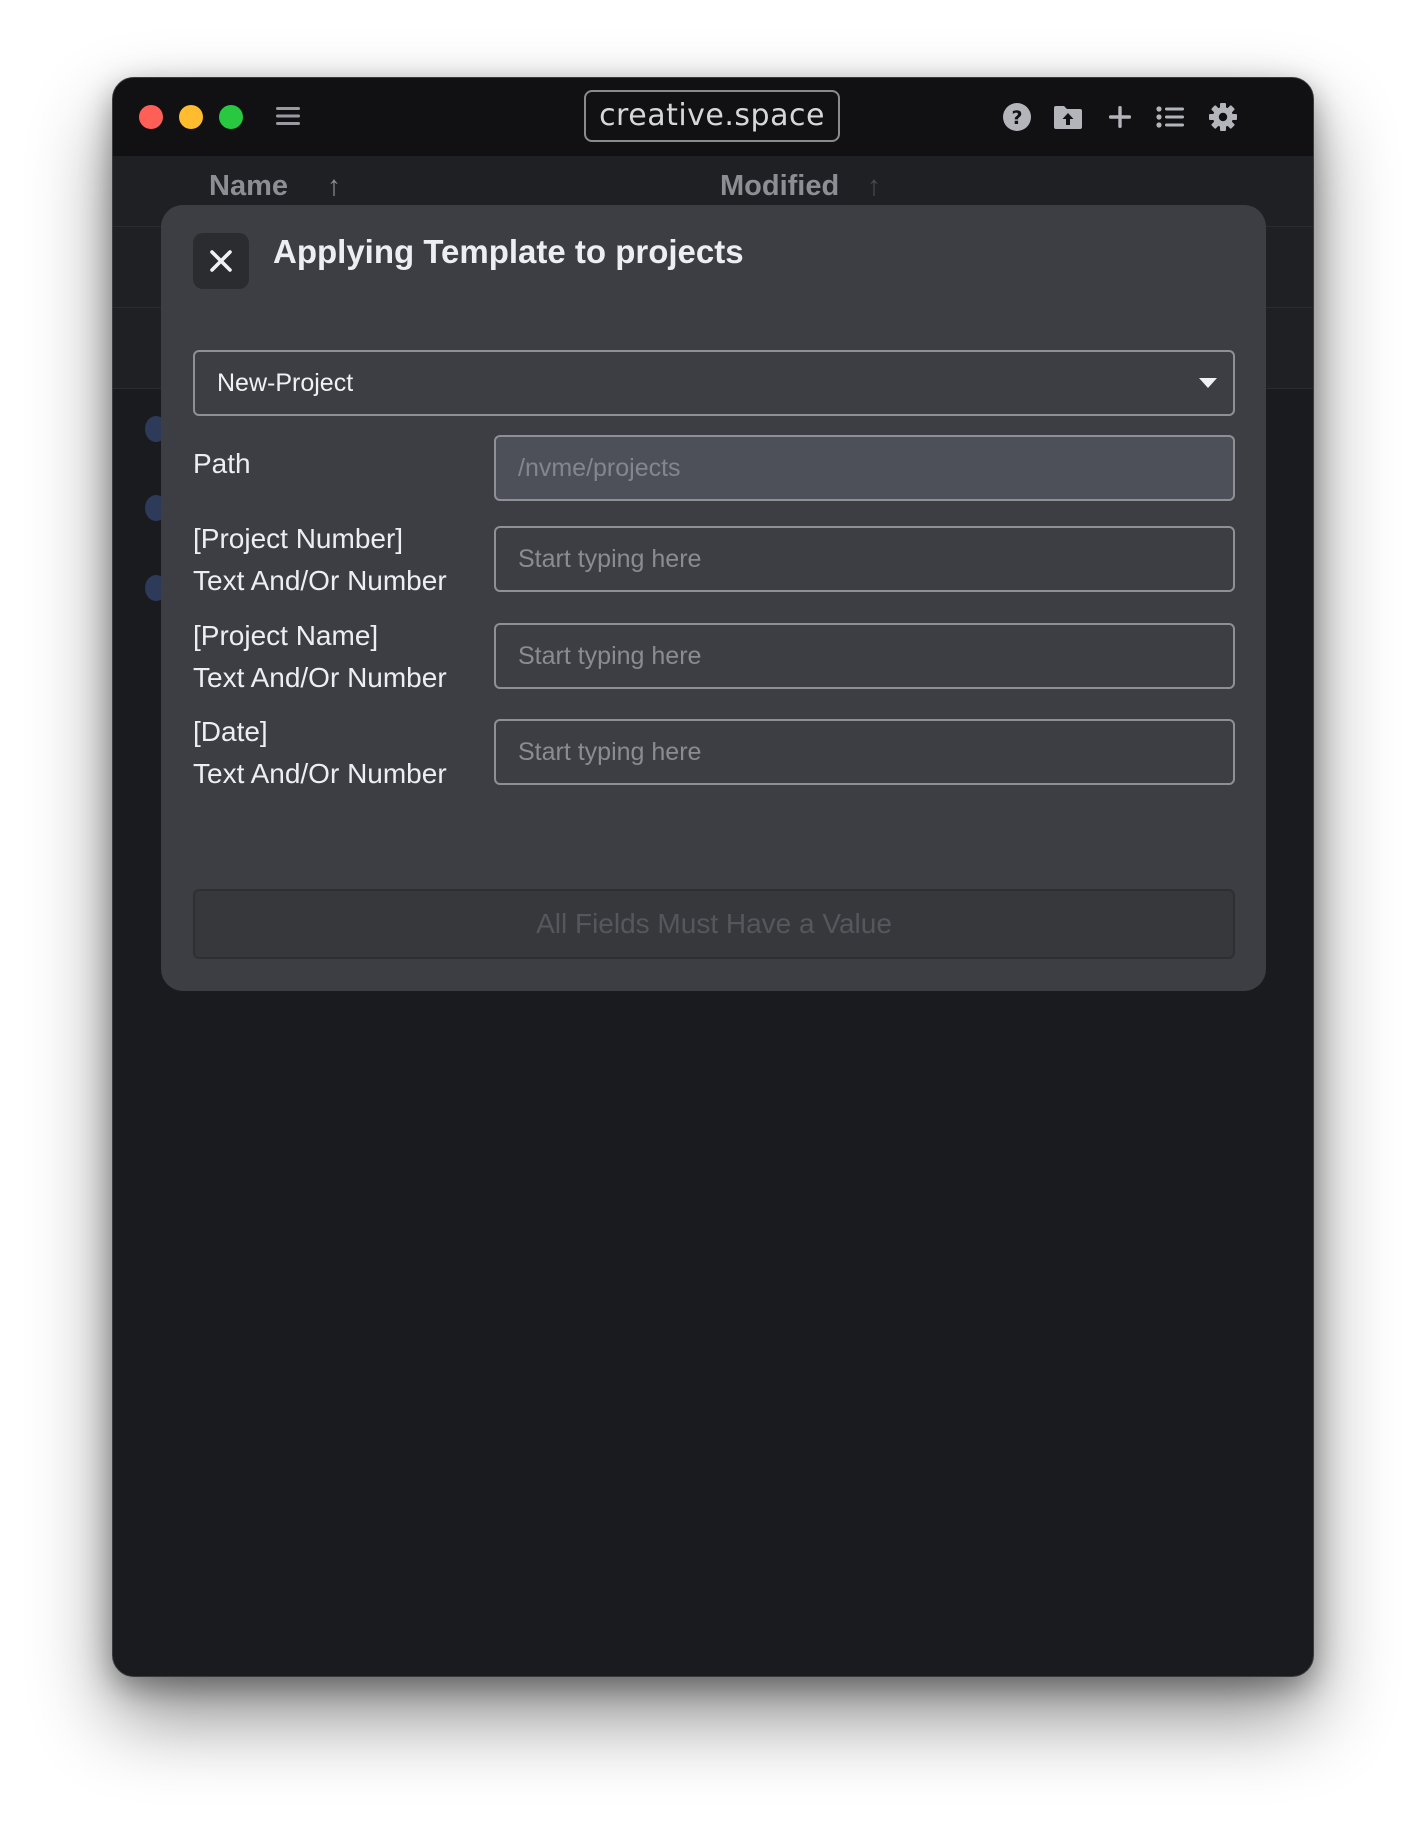  I want to click on name-column-header: Name, so click(248, 186).